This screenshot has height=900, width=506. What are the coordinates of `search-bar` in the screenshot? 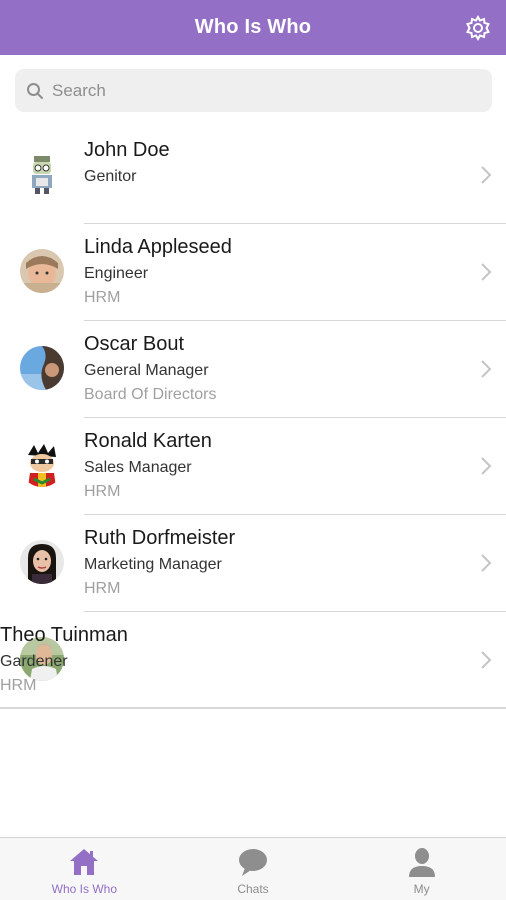 It's located at (253, 90).